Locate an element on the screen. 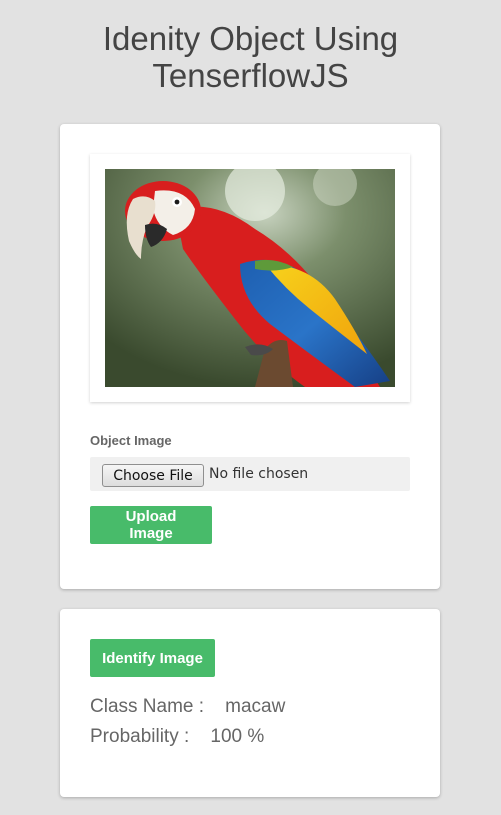 This screenshot has height=815, width=501. class-name-value: macaw is located at coordinates (255, 706).